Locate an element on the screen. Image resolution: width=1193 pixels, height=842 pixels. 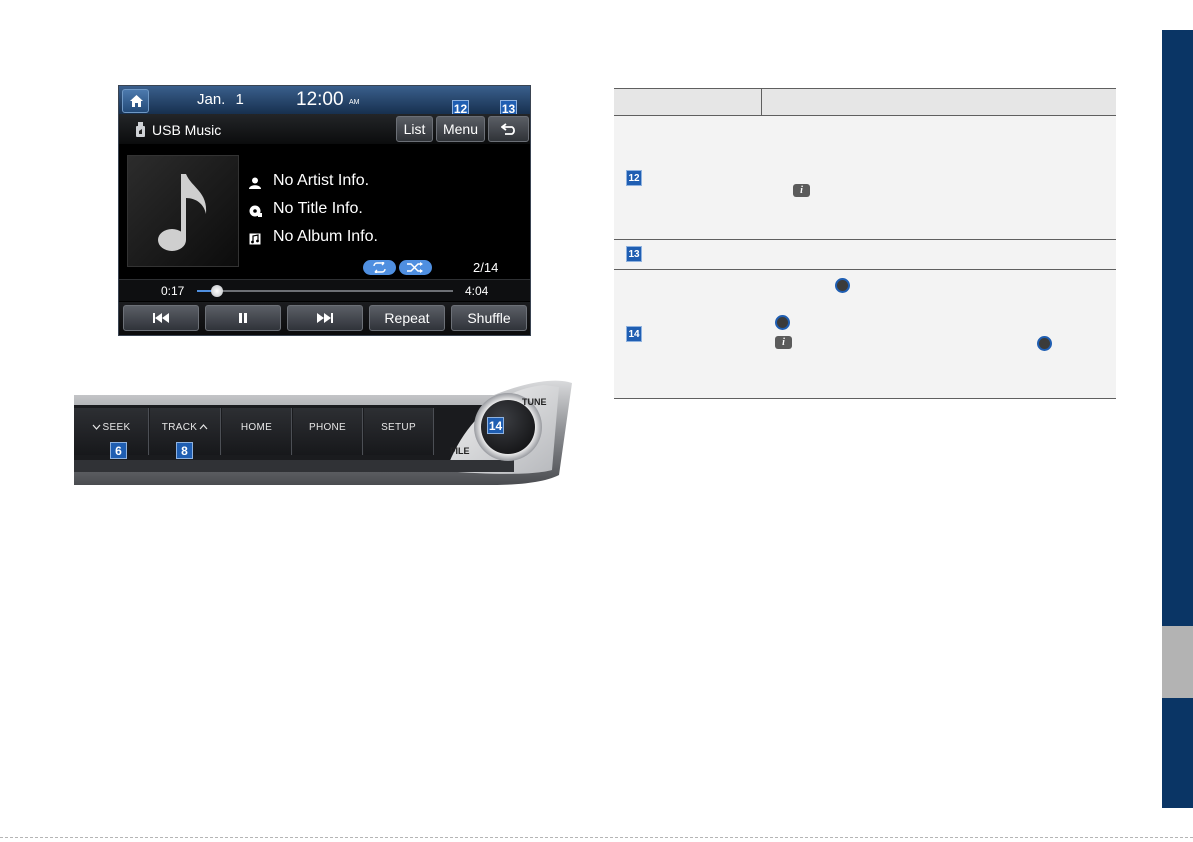
previous-track-button is located at coordinates (161, 318).